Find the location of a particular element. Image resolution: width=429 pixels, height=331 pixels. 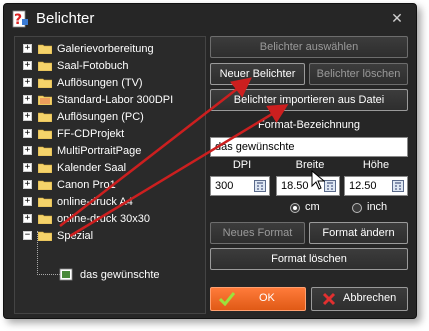

title-bar: ? Belichter ✕ is located at coordinates (210, 19).